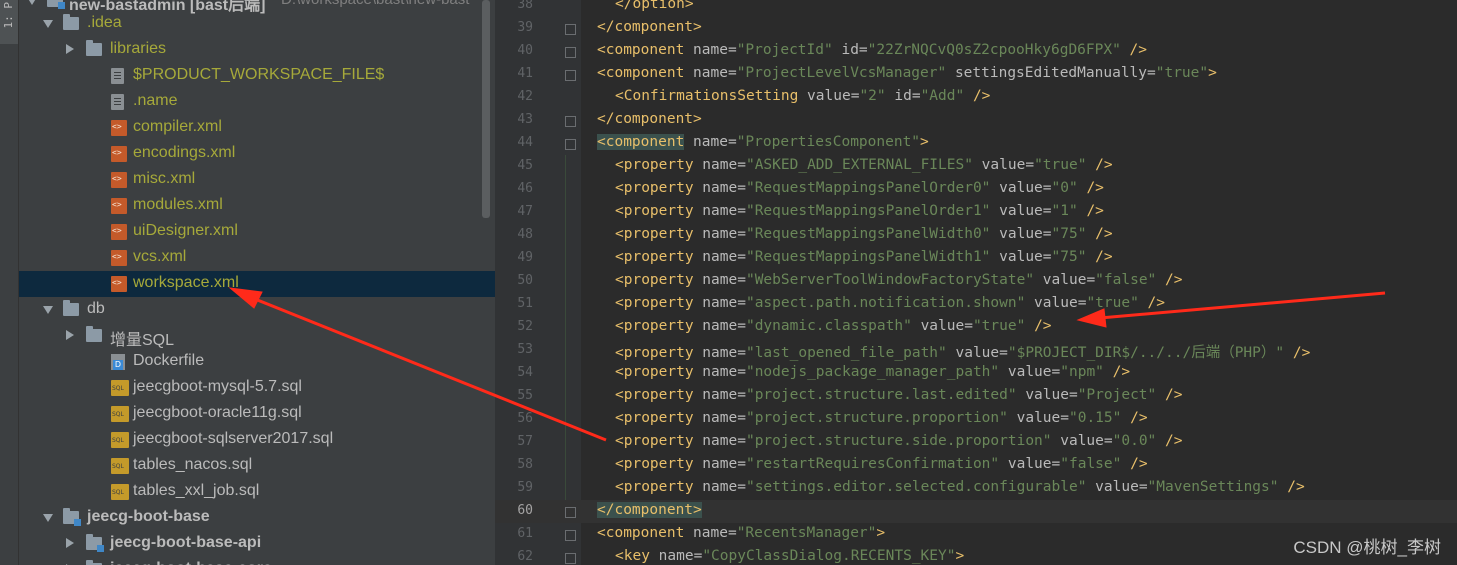  Describe the element at coordinates (257, 206) in the screenshot. I see `tree-item-xml-file: modules.xml` at that location.